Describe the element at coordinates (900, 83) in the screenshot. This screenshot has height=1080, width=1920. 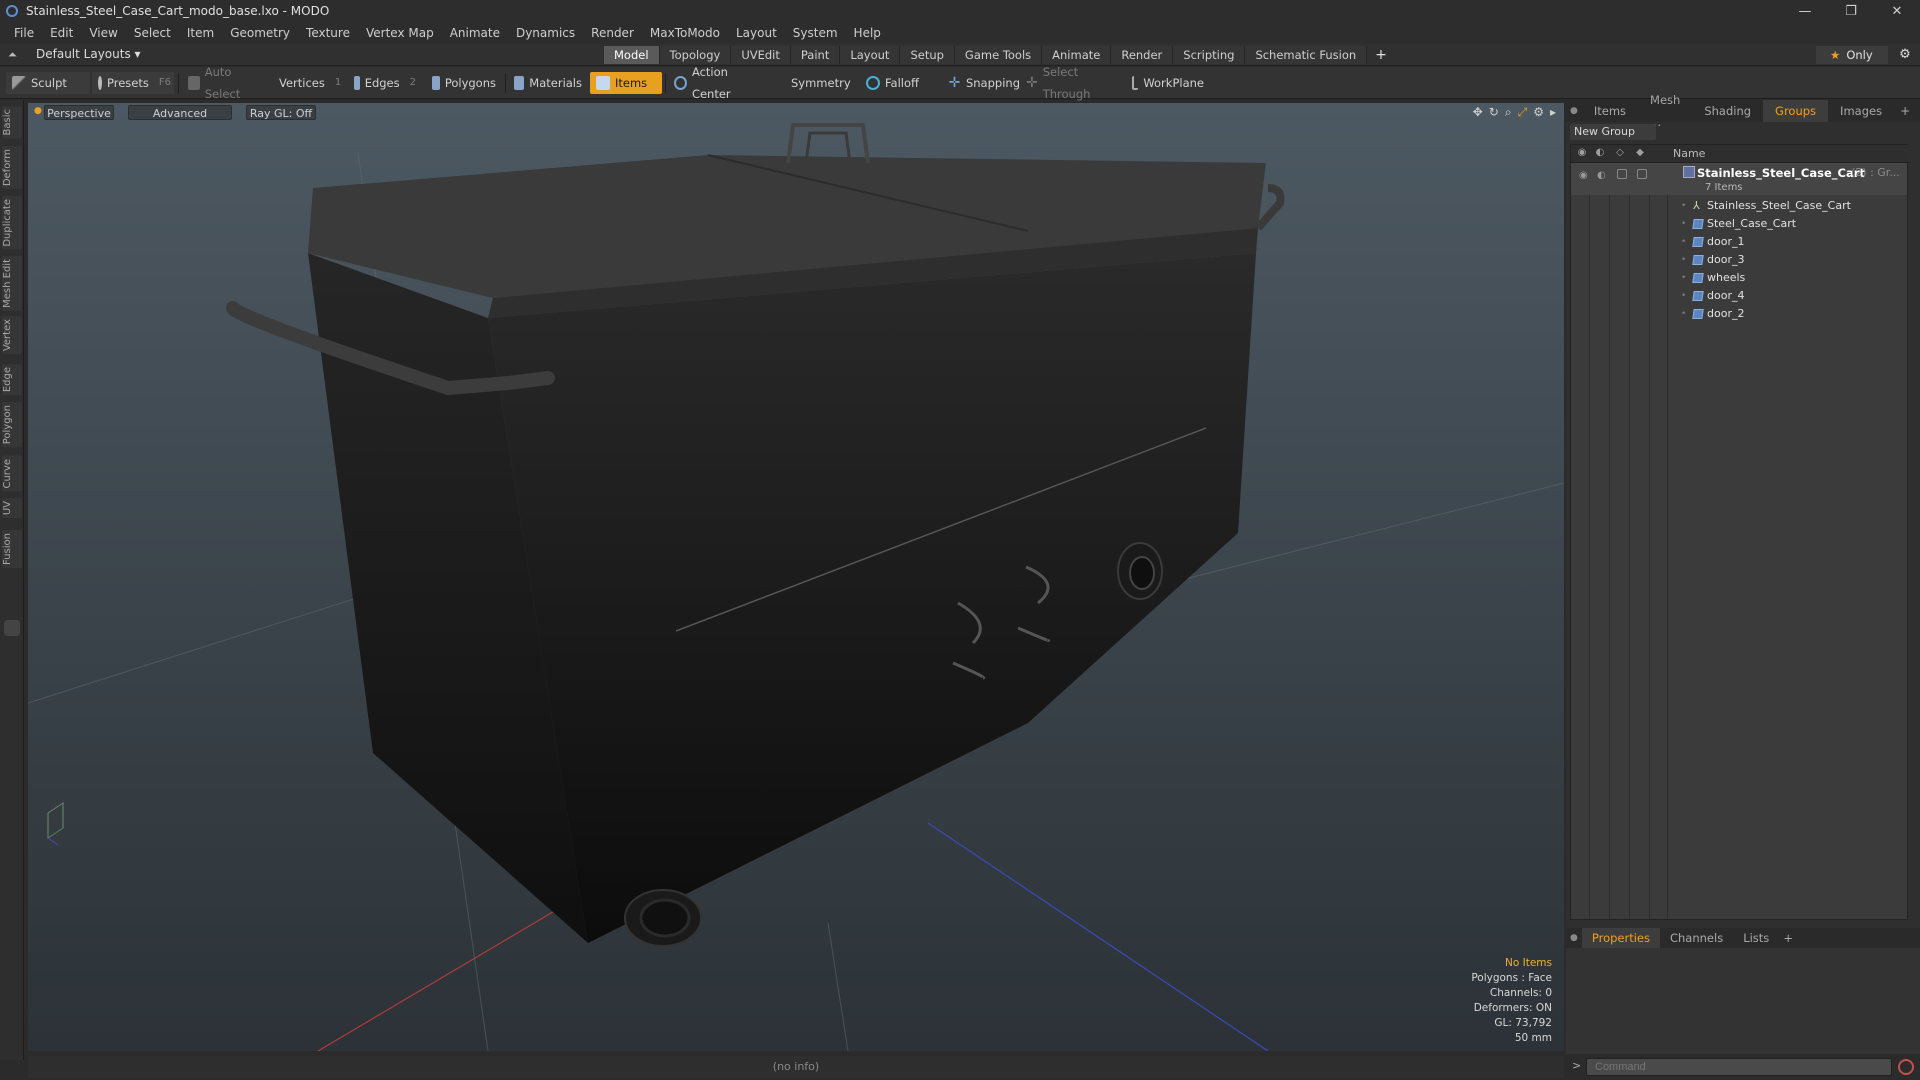
I see `falloff-button: Falloff` at that location.